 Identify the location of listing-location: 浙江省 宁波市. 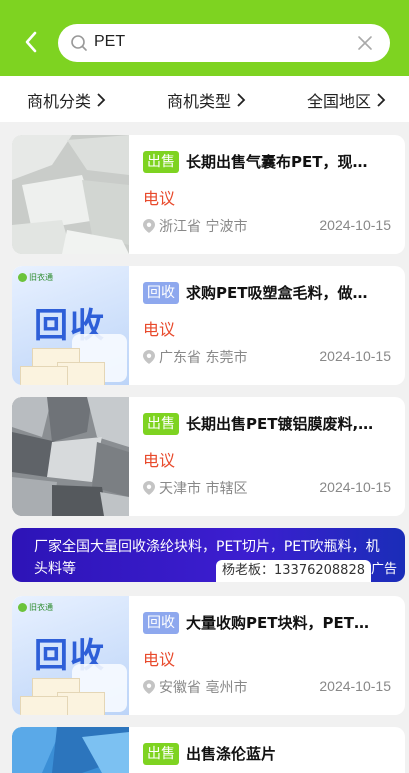
(195, 226).